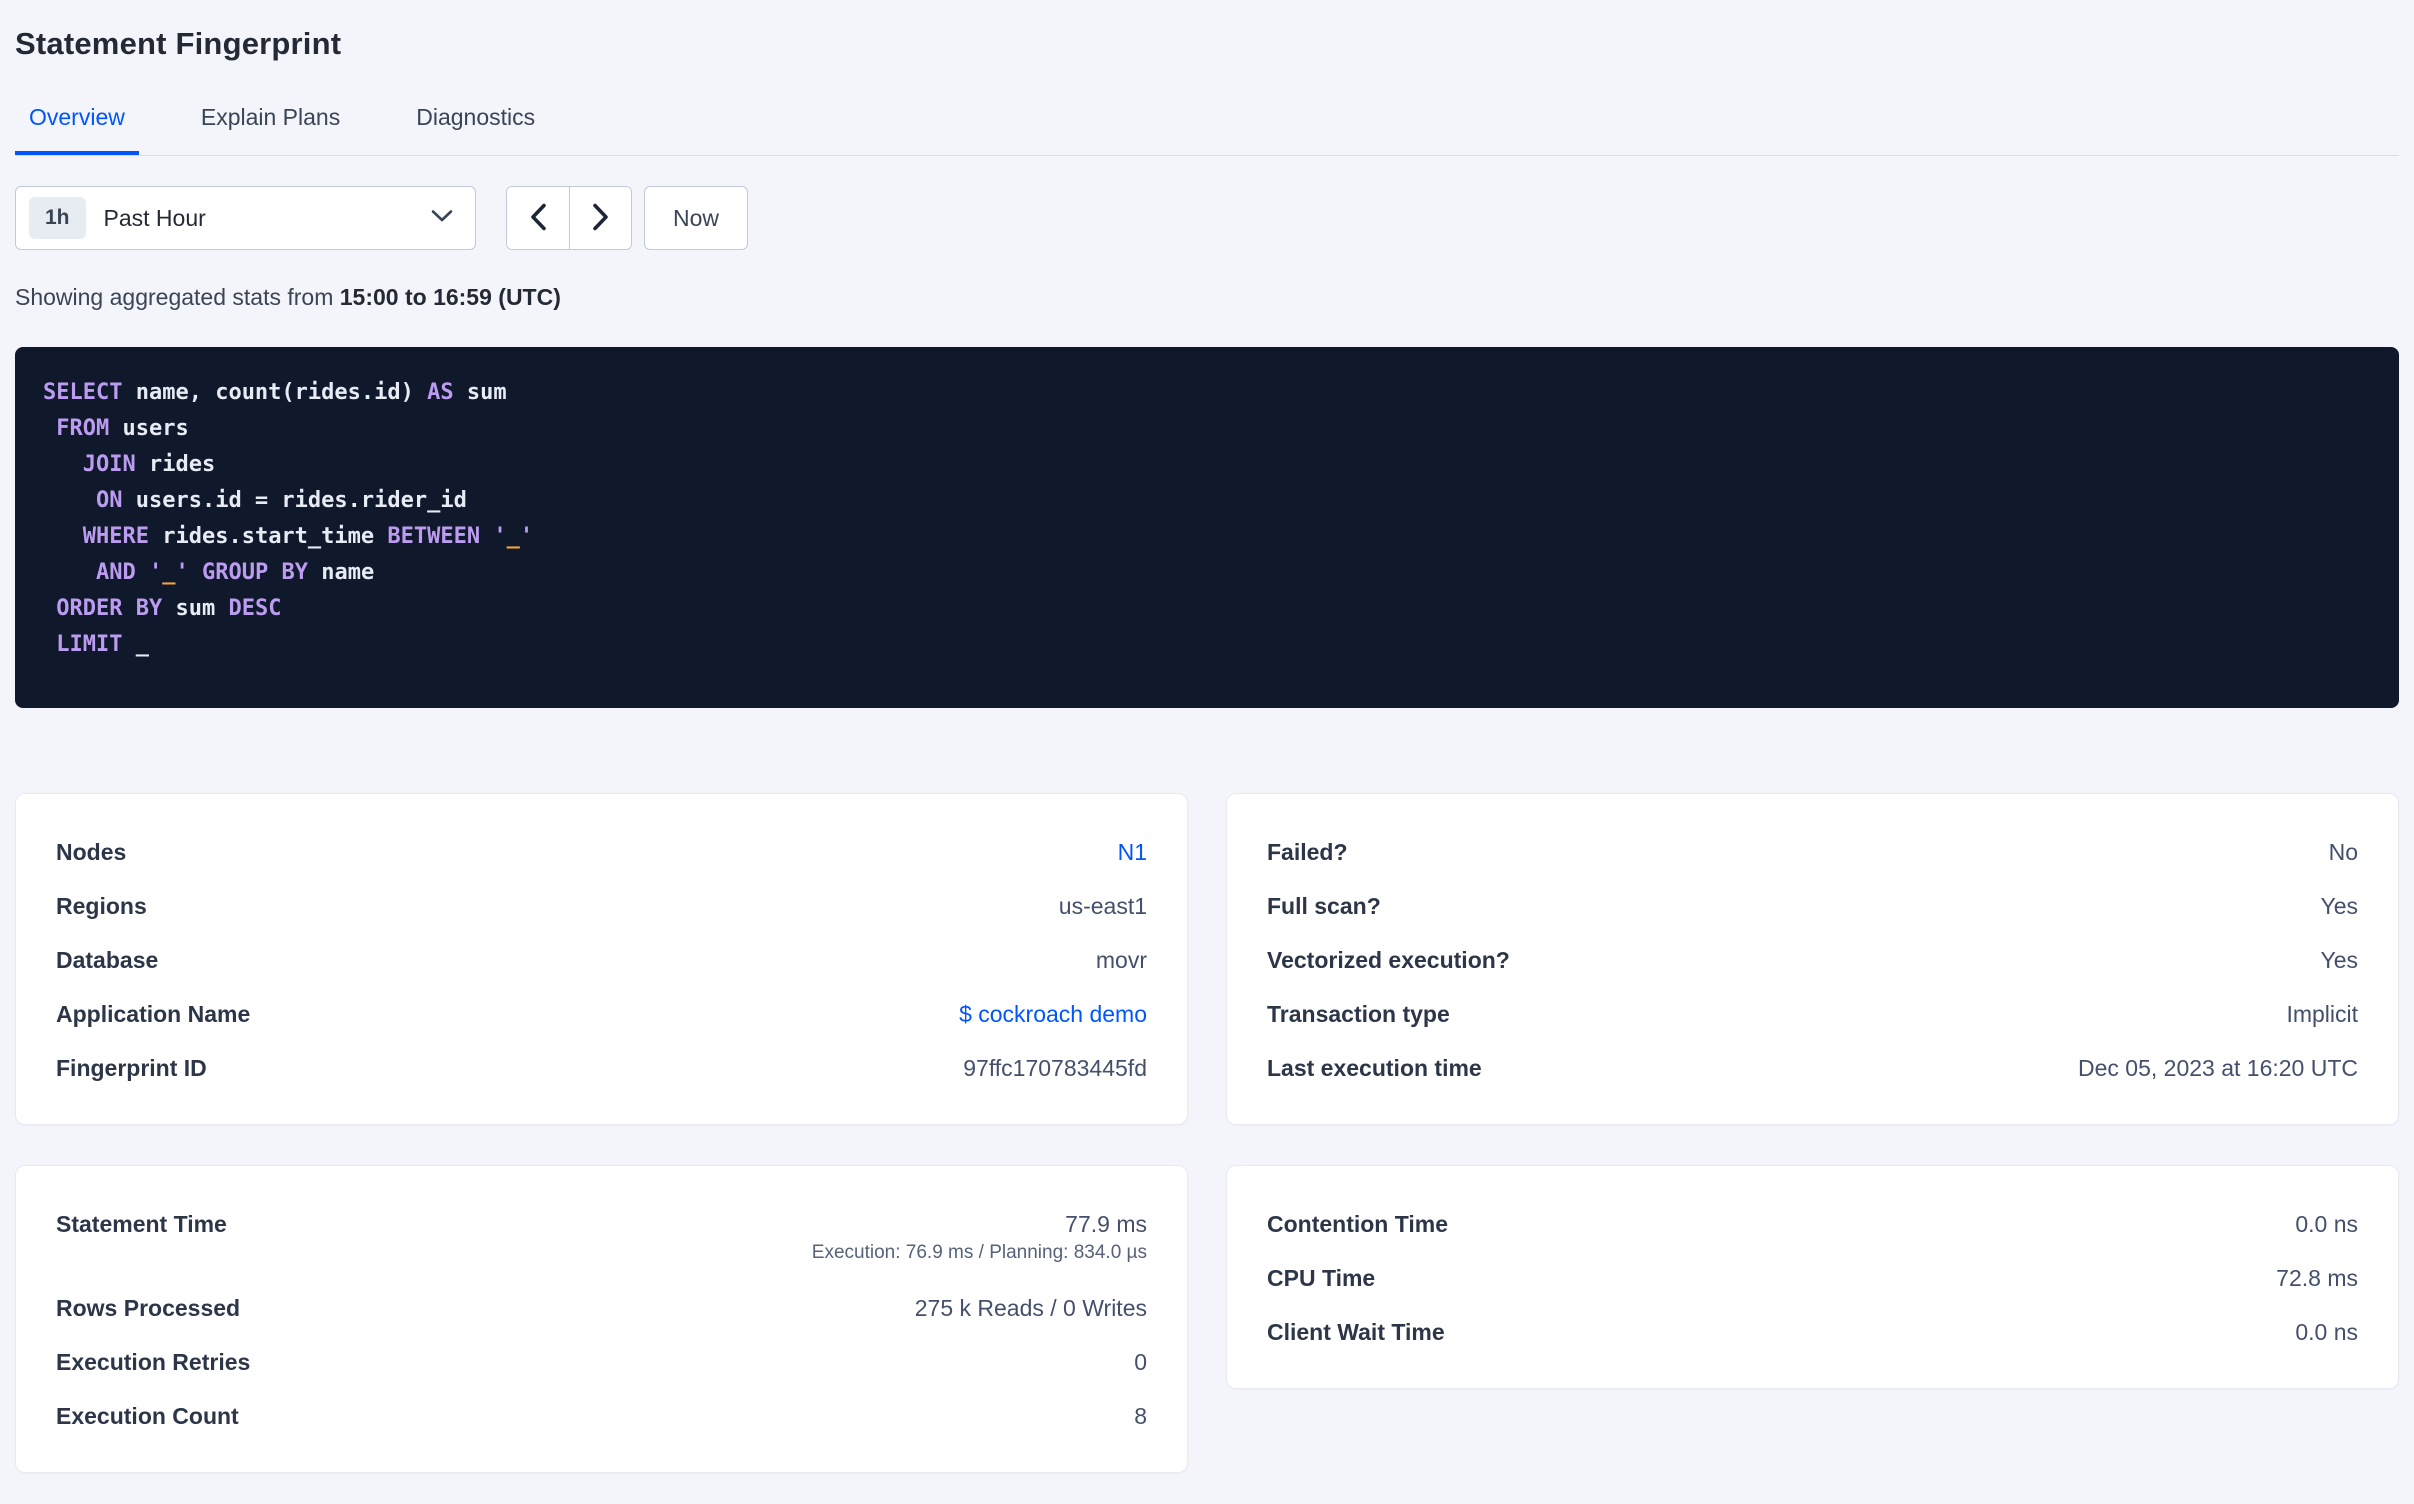  I want to click on chevron-left-icon, so click(538, 218).